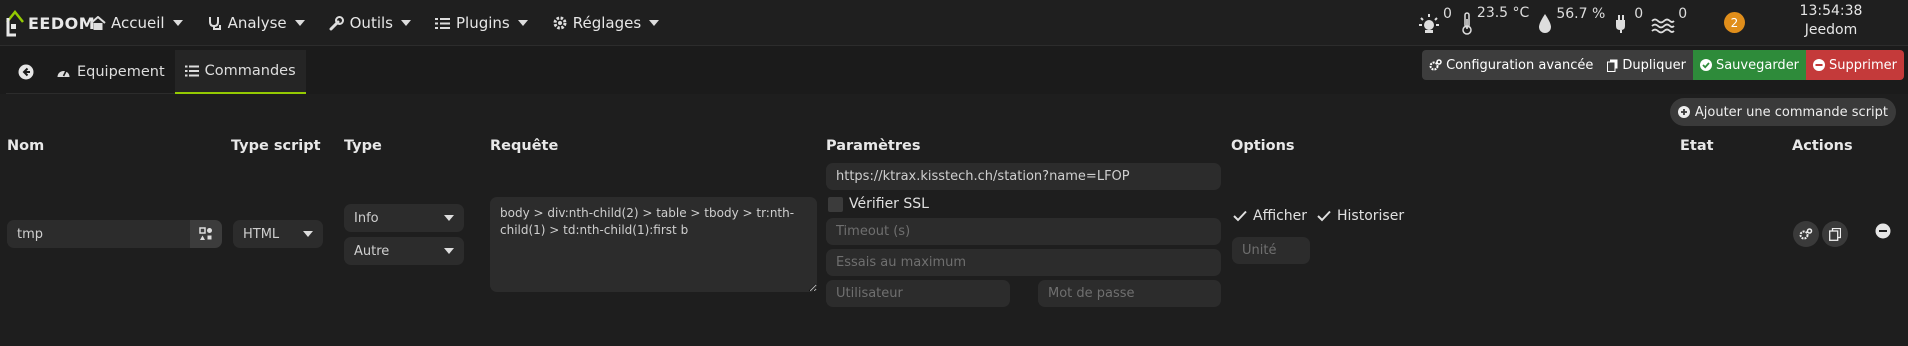  I want to click on save-label: Sauvegarder, so click(1757, 65).